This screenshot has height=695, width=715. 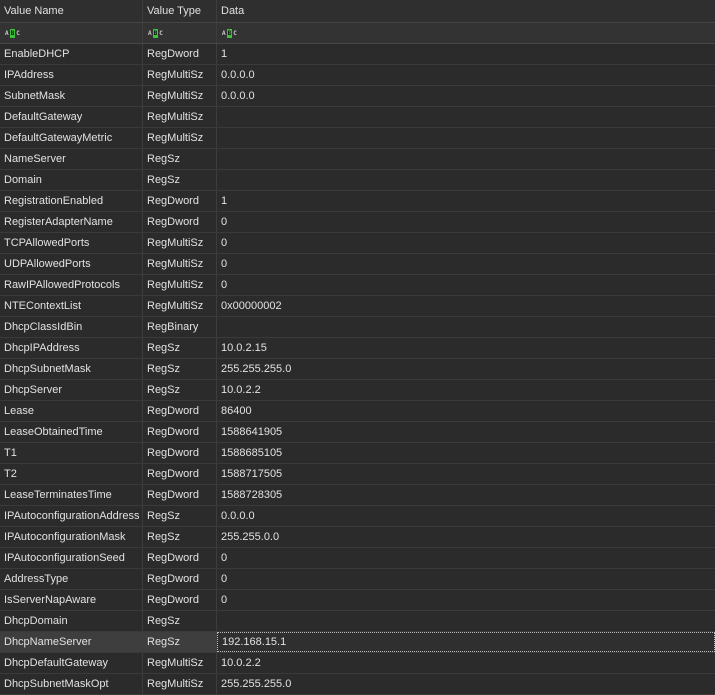 I want to click on table-row: DhcpDomain RegSz, so click(x=357, y=621).